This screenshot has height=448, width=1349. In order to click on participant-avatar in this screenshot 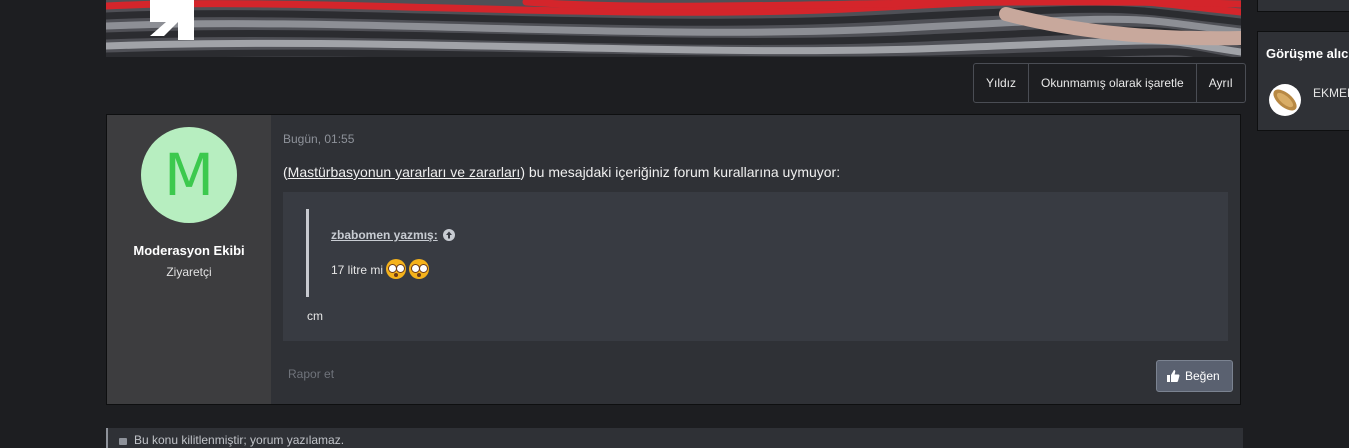, I will do `click(1285, 100)`.